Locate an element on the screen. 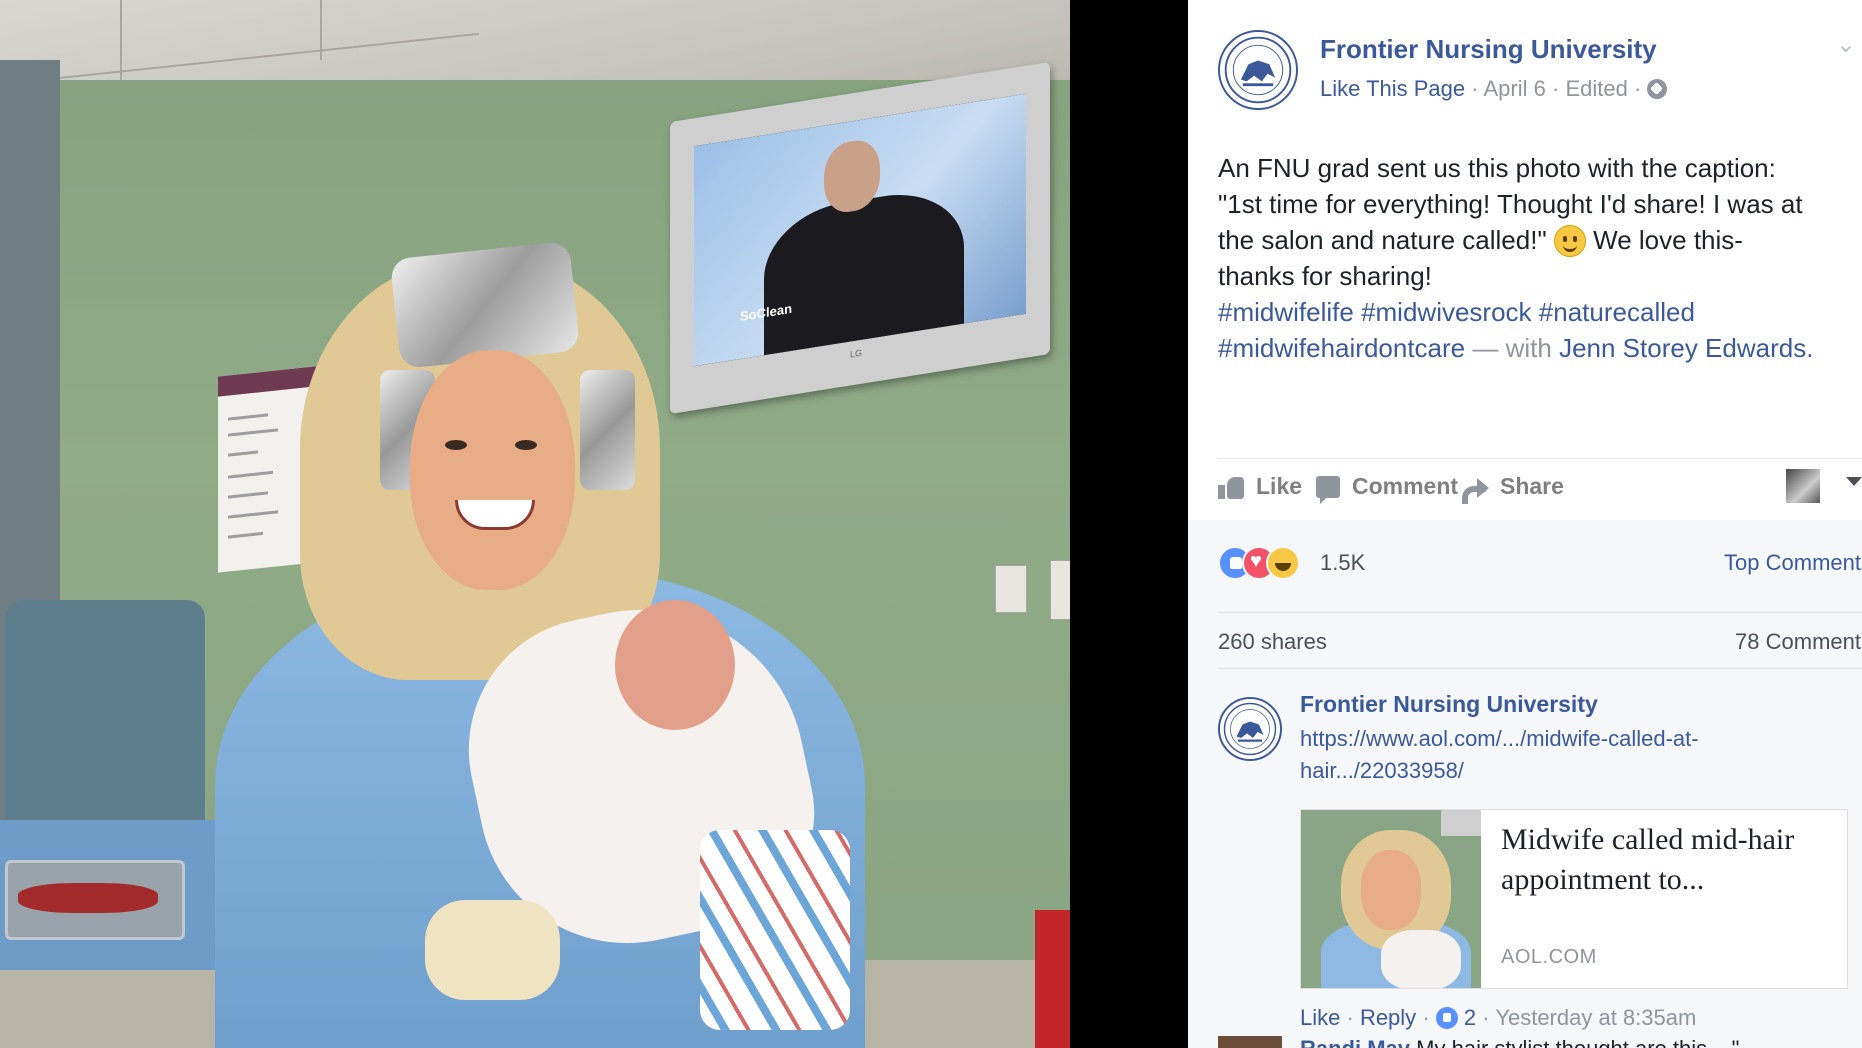  comment-like-count: 2 is located at coordinates (1470, 1017).